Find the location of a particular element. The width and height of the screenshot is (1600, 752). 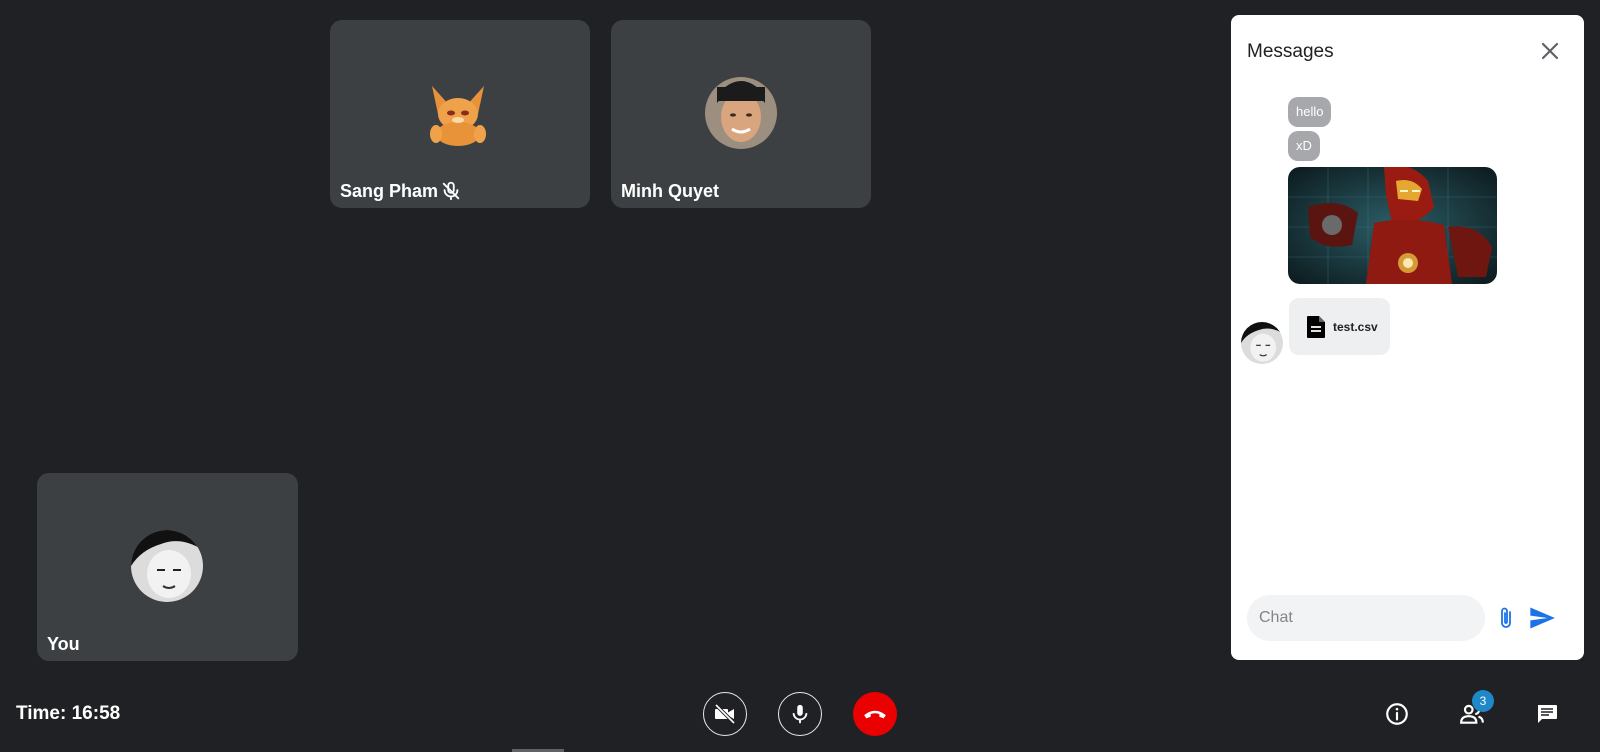

hang-up-button is located at coordinates (875, 714).